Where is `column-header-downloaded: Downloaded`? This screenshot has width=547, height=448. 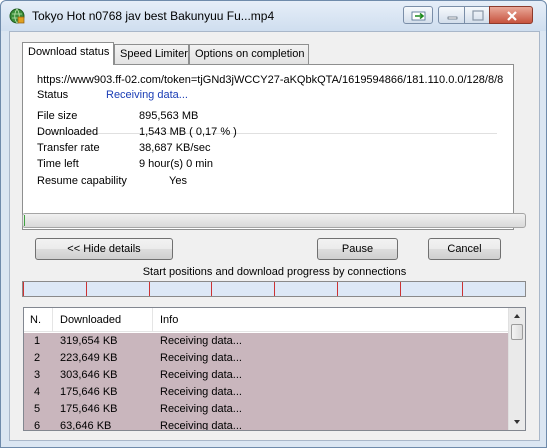
column-header-downloaded: Downloaded is located at coordinates (90, 320).